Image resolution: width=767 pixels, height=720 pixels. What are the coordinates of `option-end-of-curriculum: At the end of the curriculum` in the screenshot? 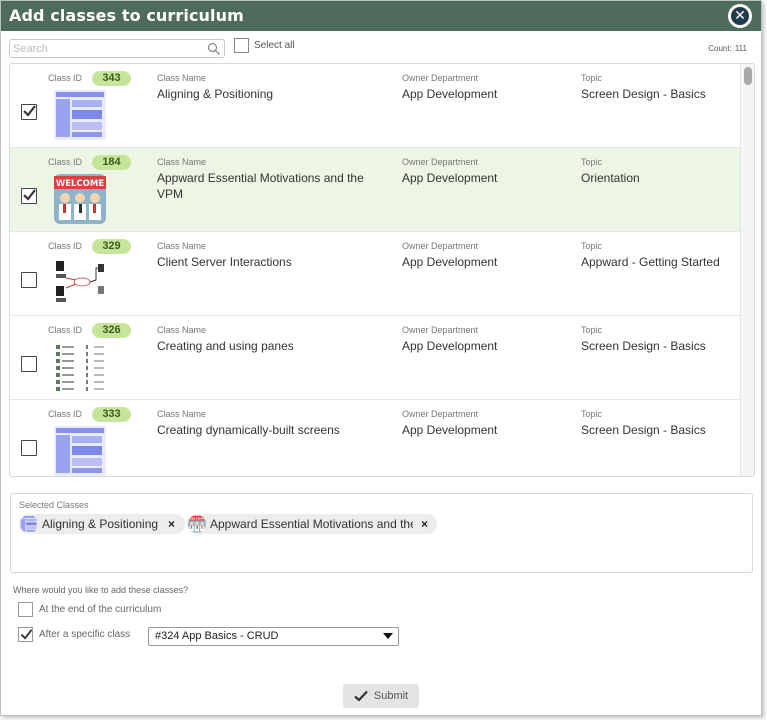 It's located at (89, 609).